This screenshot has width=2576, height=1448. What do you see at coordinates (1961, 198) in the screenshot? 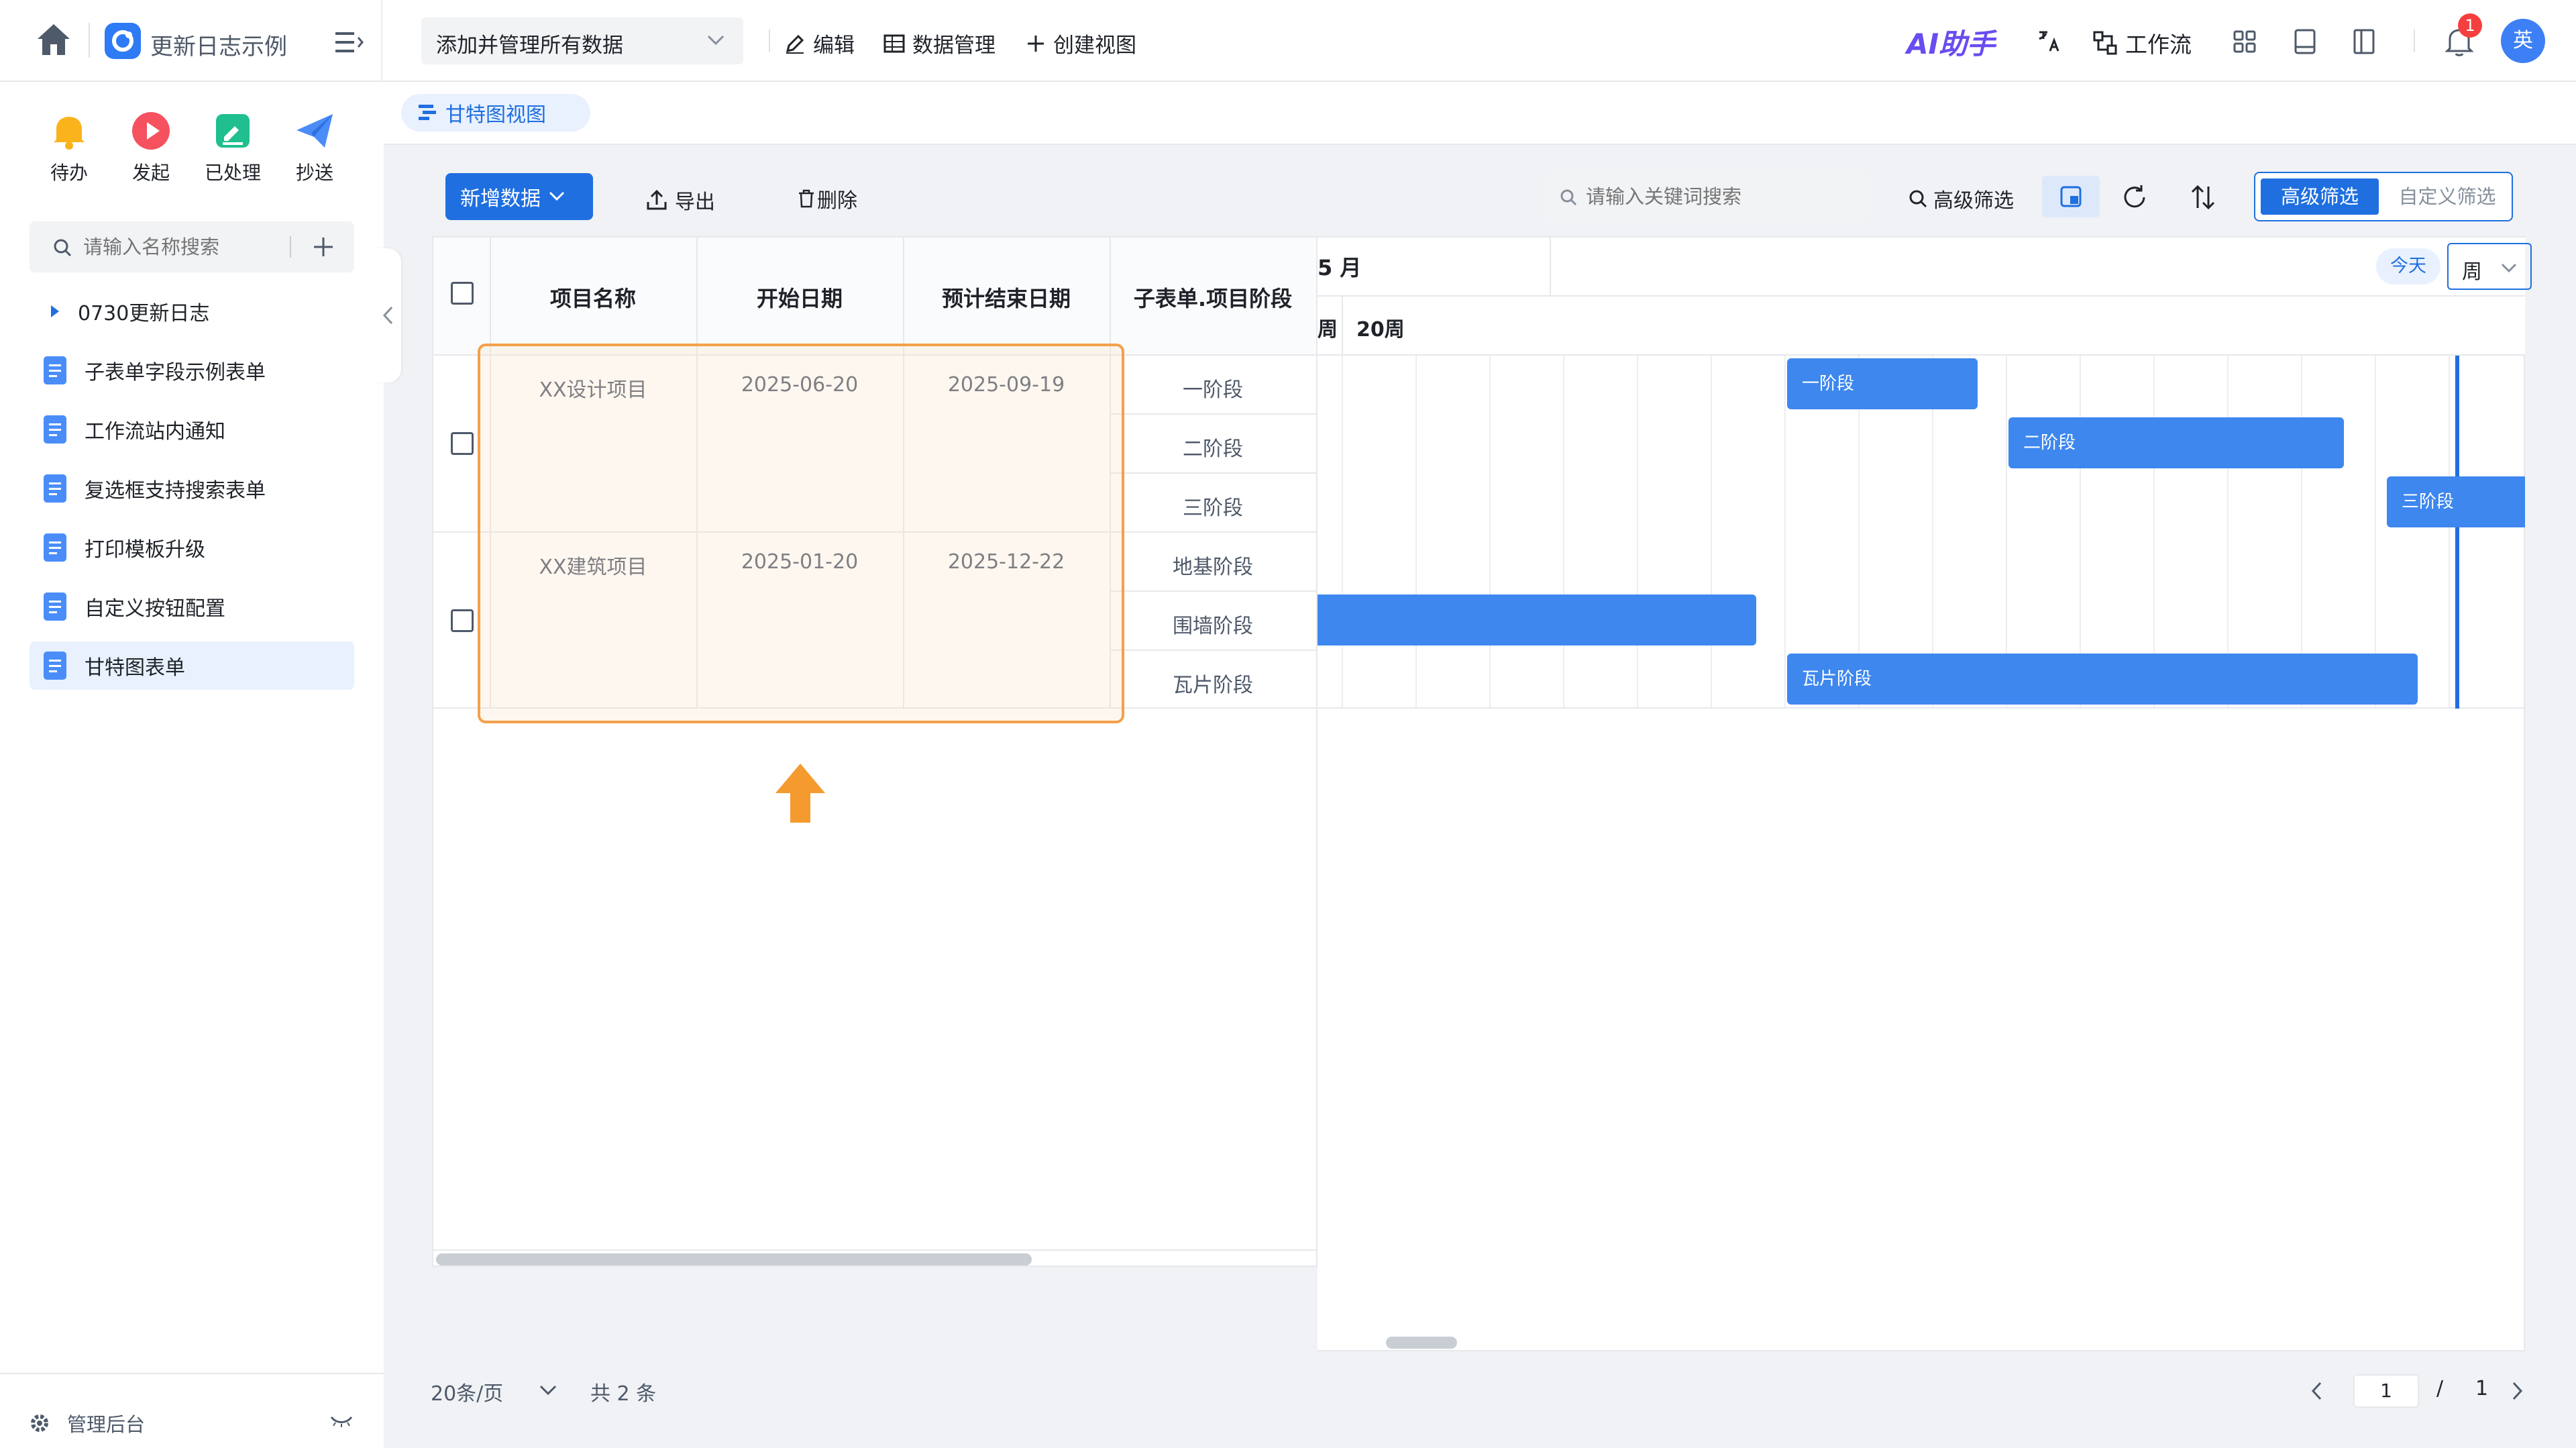
I see `advanced-filter-button: 高级筛选` at bounding box center [1961, 198].